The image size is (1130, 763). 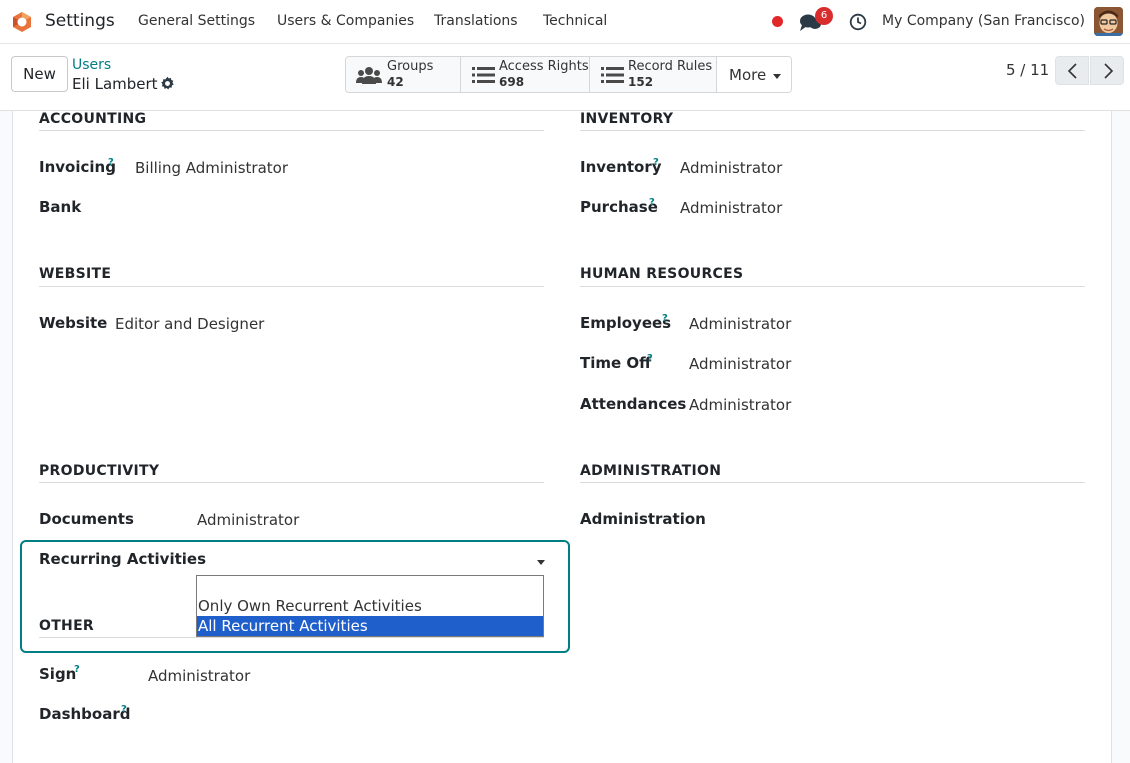 I want to click on chevron-left-icon, so click(x=1072, y=71).